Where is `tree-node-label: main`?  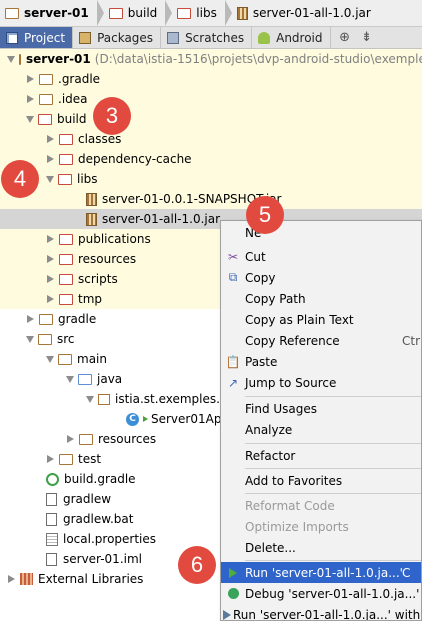 tree-node-label: main is located at coordinates (92, 359).